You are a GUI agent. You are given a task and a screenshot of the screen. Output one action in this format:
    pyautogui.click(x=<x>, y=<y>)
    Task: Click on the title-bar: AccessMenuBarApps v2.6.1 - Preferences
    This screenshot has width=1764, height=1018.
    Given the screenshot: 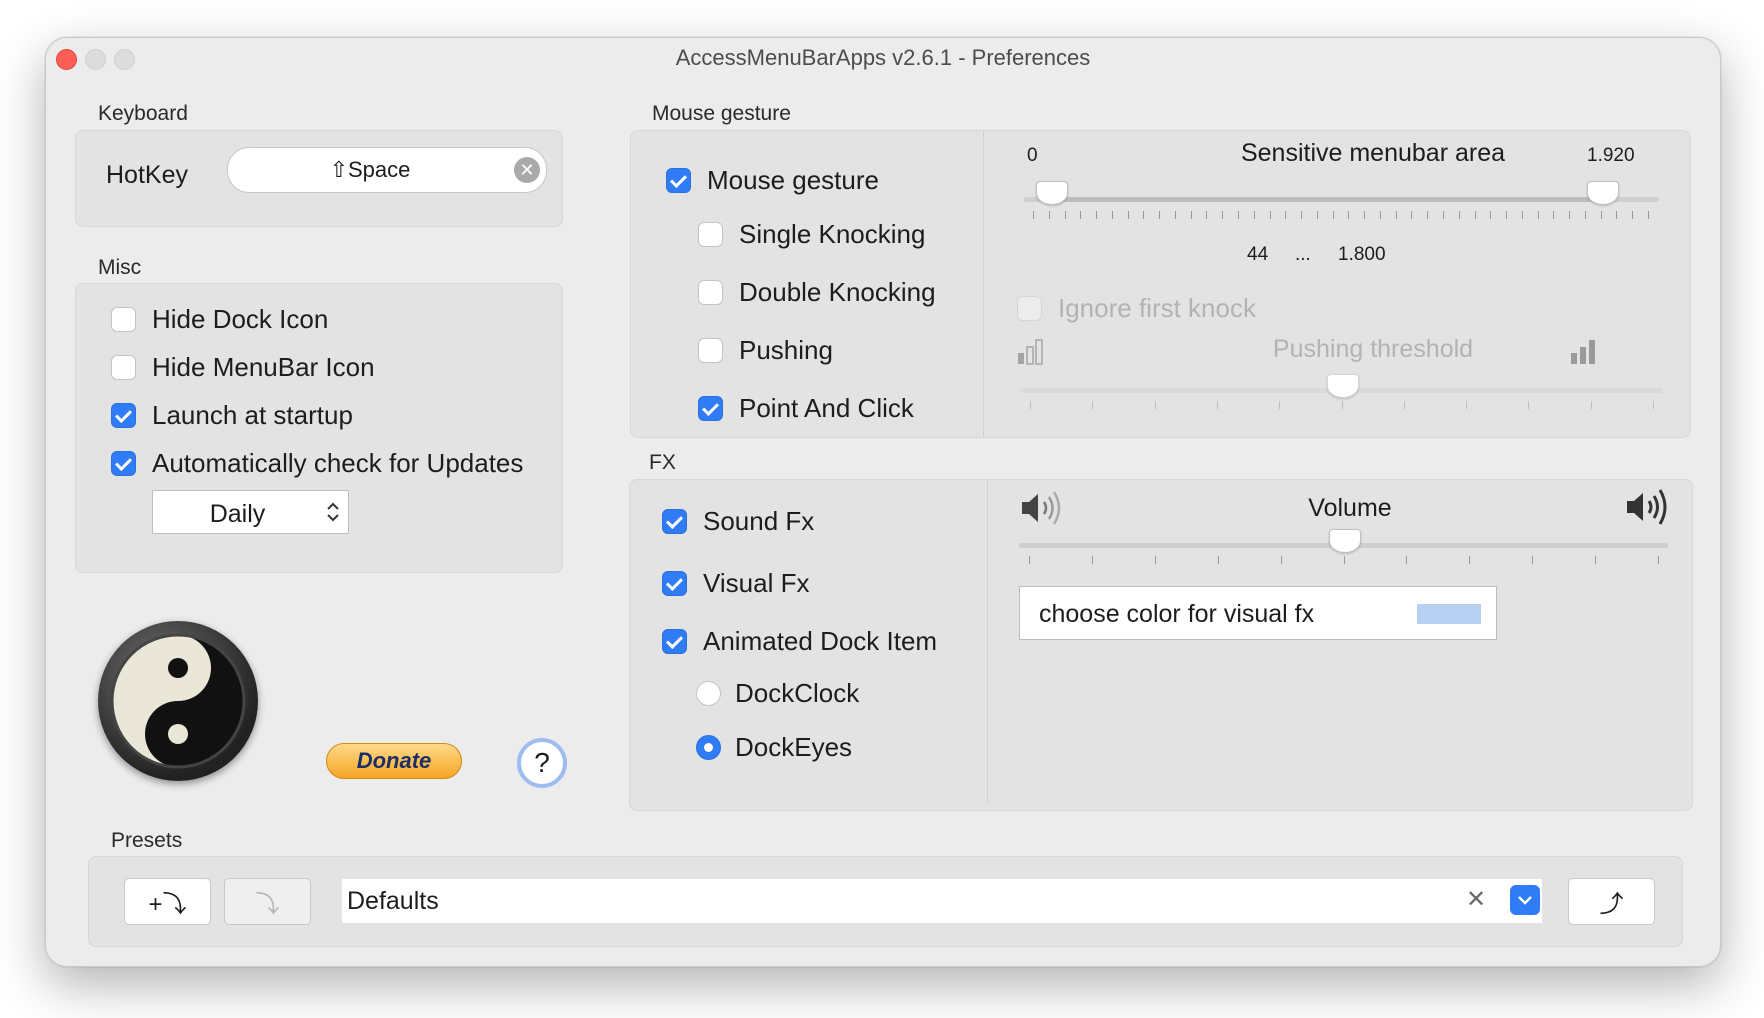 What is the action you would take?
    pyautogui.click(x=883, y=58)
    